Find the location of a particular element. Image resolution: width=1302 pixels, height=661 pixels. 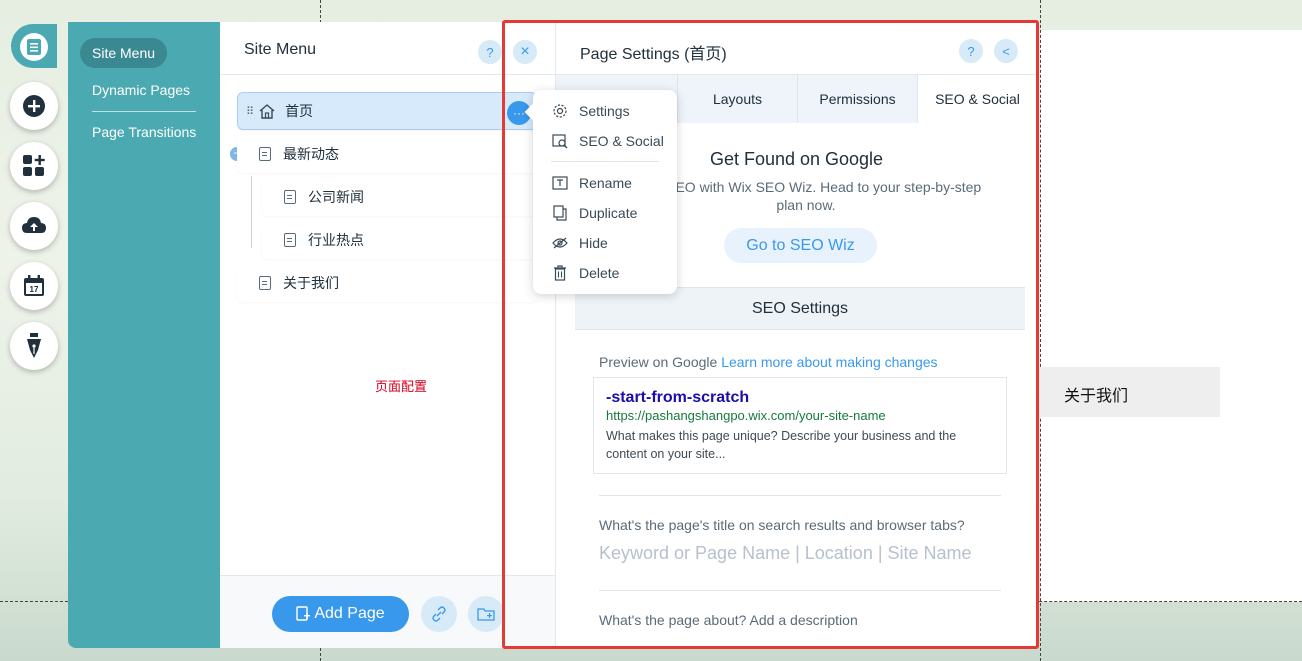

home-icon is located at coordinates (267, 111).